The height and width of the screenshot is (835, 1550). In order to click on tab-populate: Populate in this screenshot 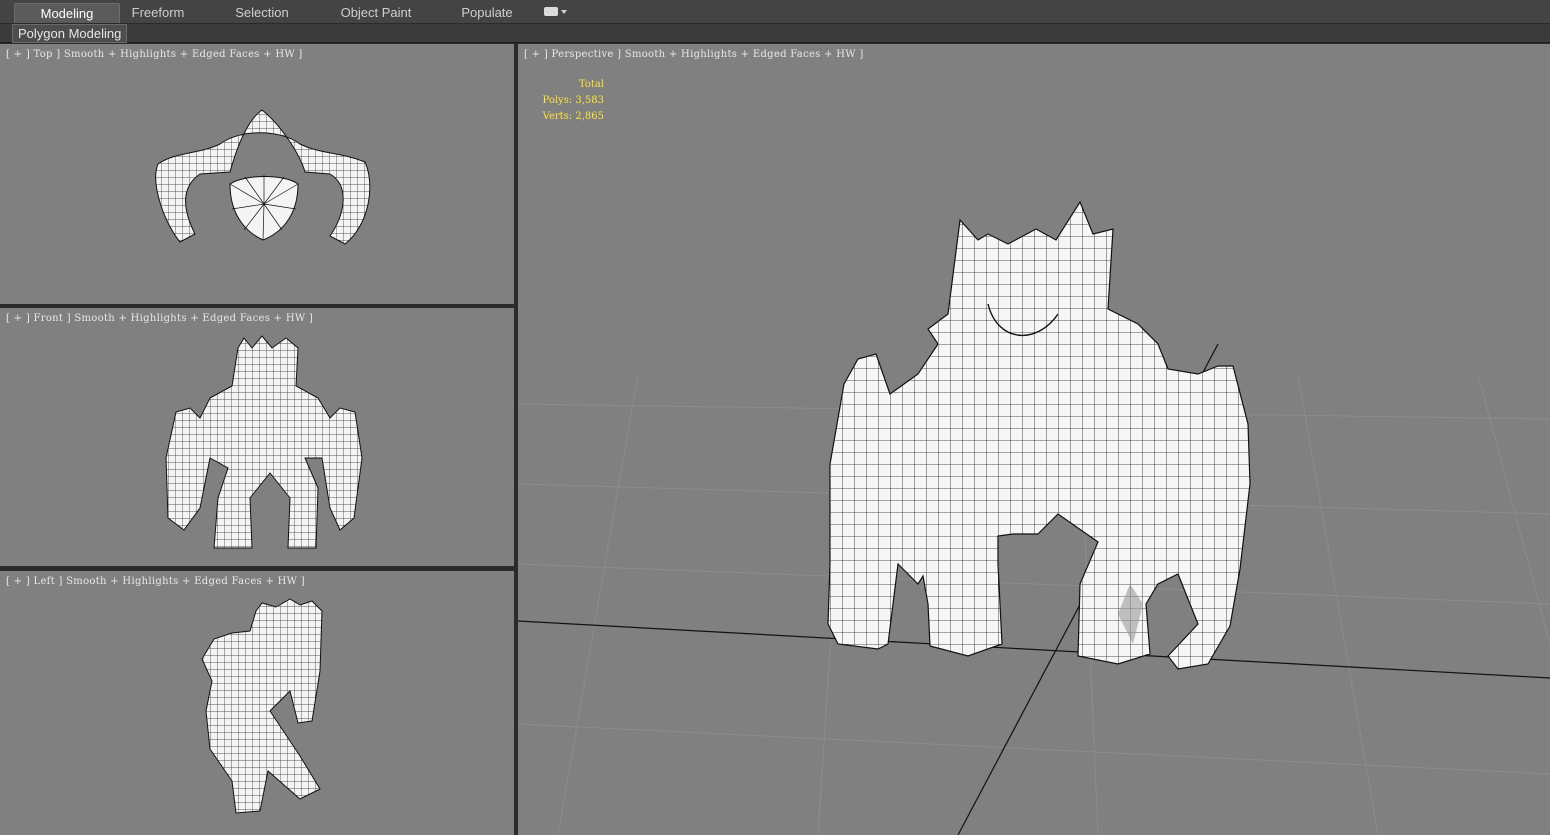, I will do `click(487, 12)`.